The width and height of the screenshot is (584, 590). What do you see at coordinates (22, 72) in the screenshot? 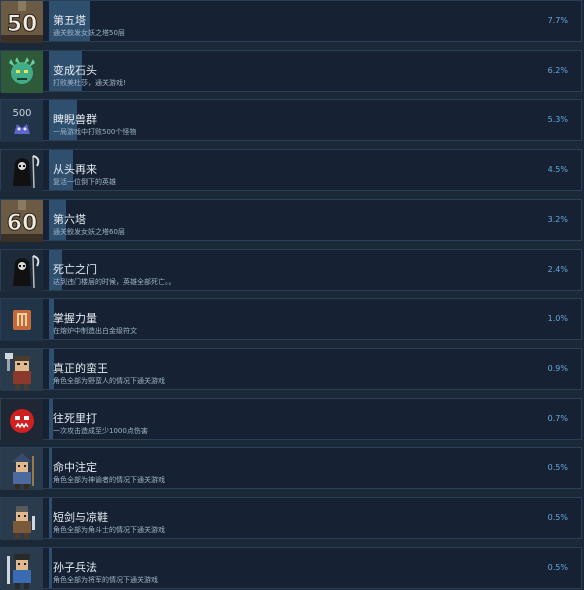
I see `medusa-icon` at bounding box center [22, 72].